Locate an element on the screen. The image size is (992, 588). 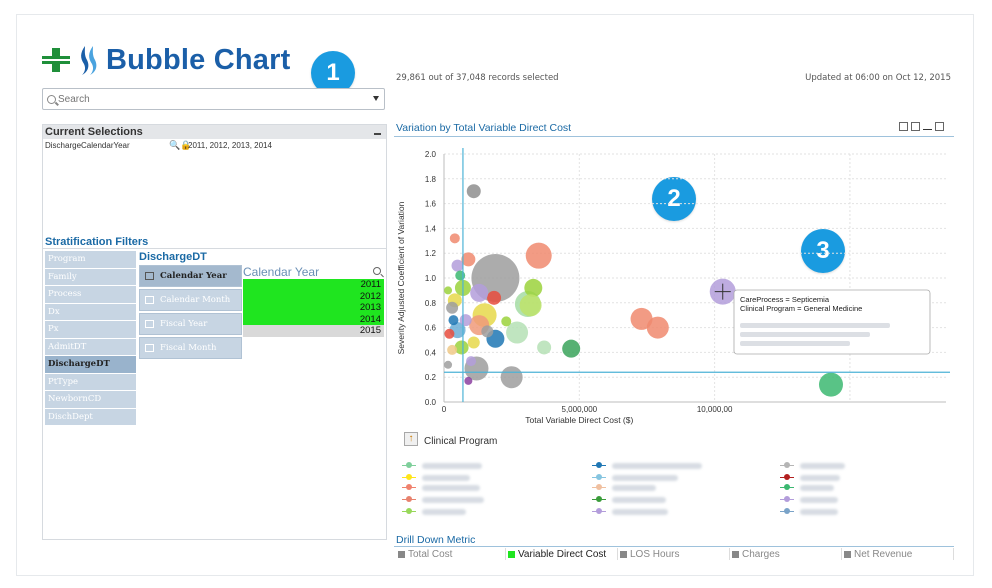
stratification-title: Stratification Filters is located at coordinates (97, 242).